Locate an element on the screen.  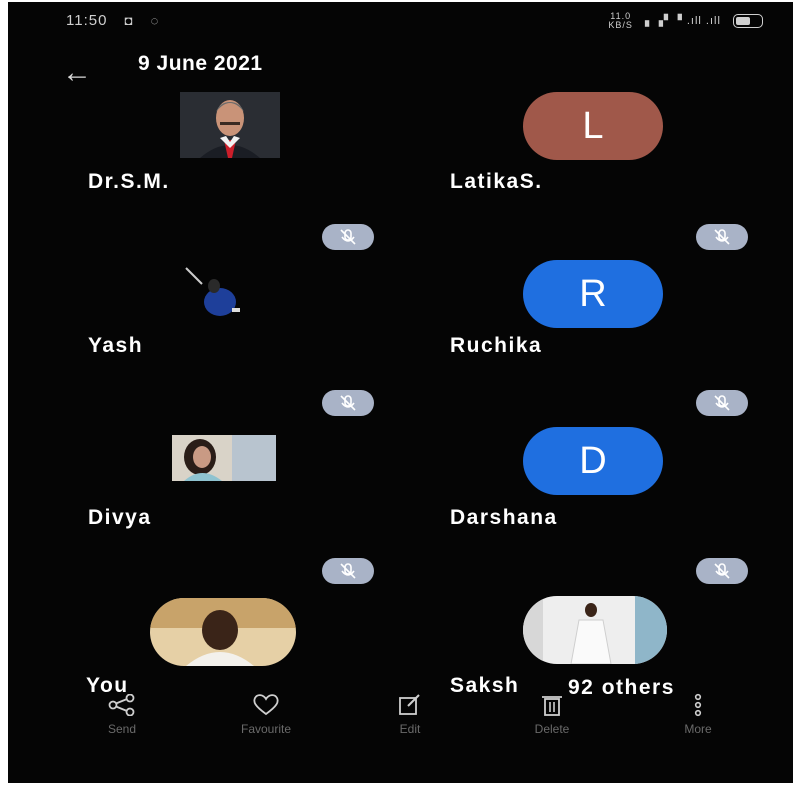
more-vertical-icon is located at coordinates (698, 705).